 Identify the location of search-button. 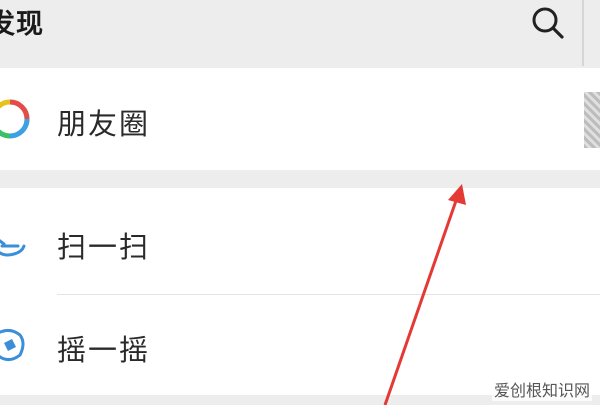
(548, 23).